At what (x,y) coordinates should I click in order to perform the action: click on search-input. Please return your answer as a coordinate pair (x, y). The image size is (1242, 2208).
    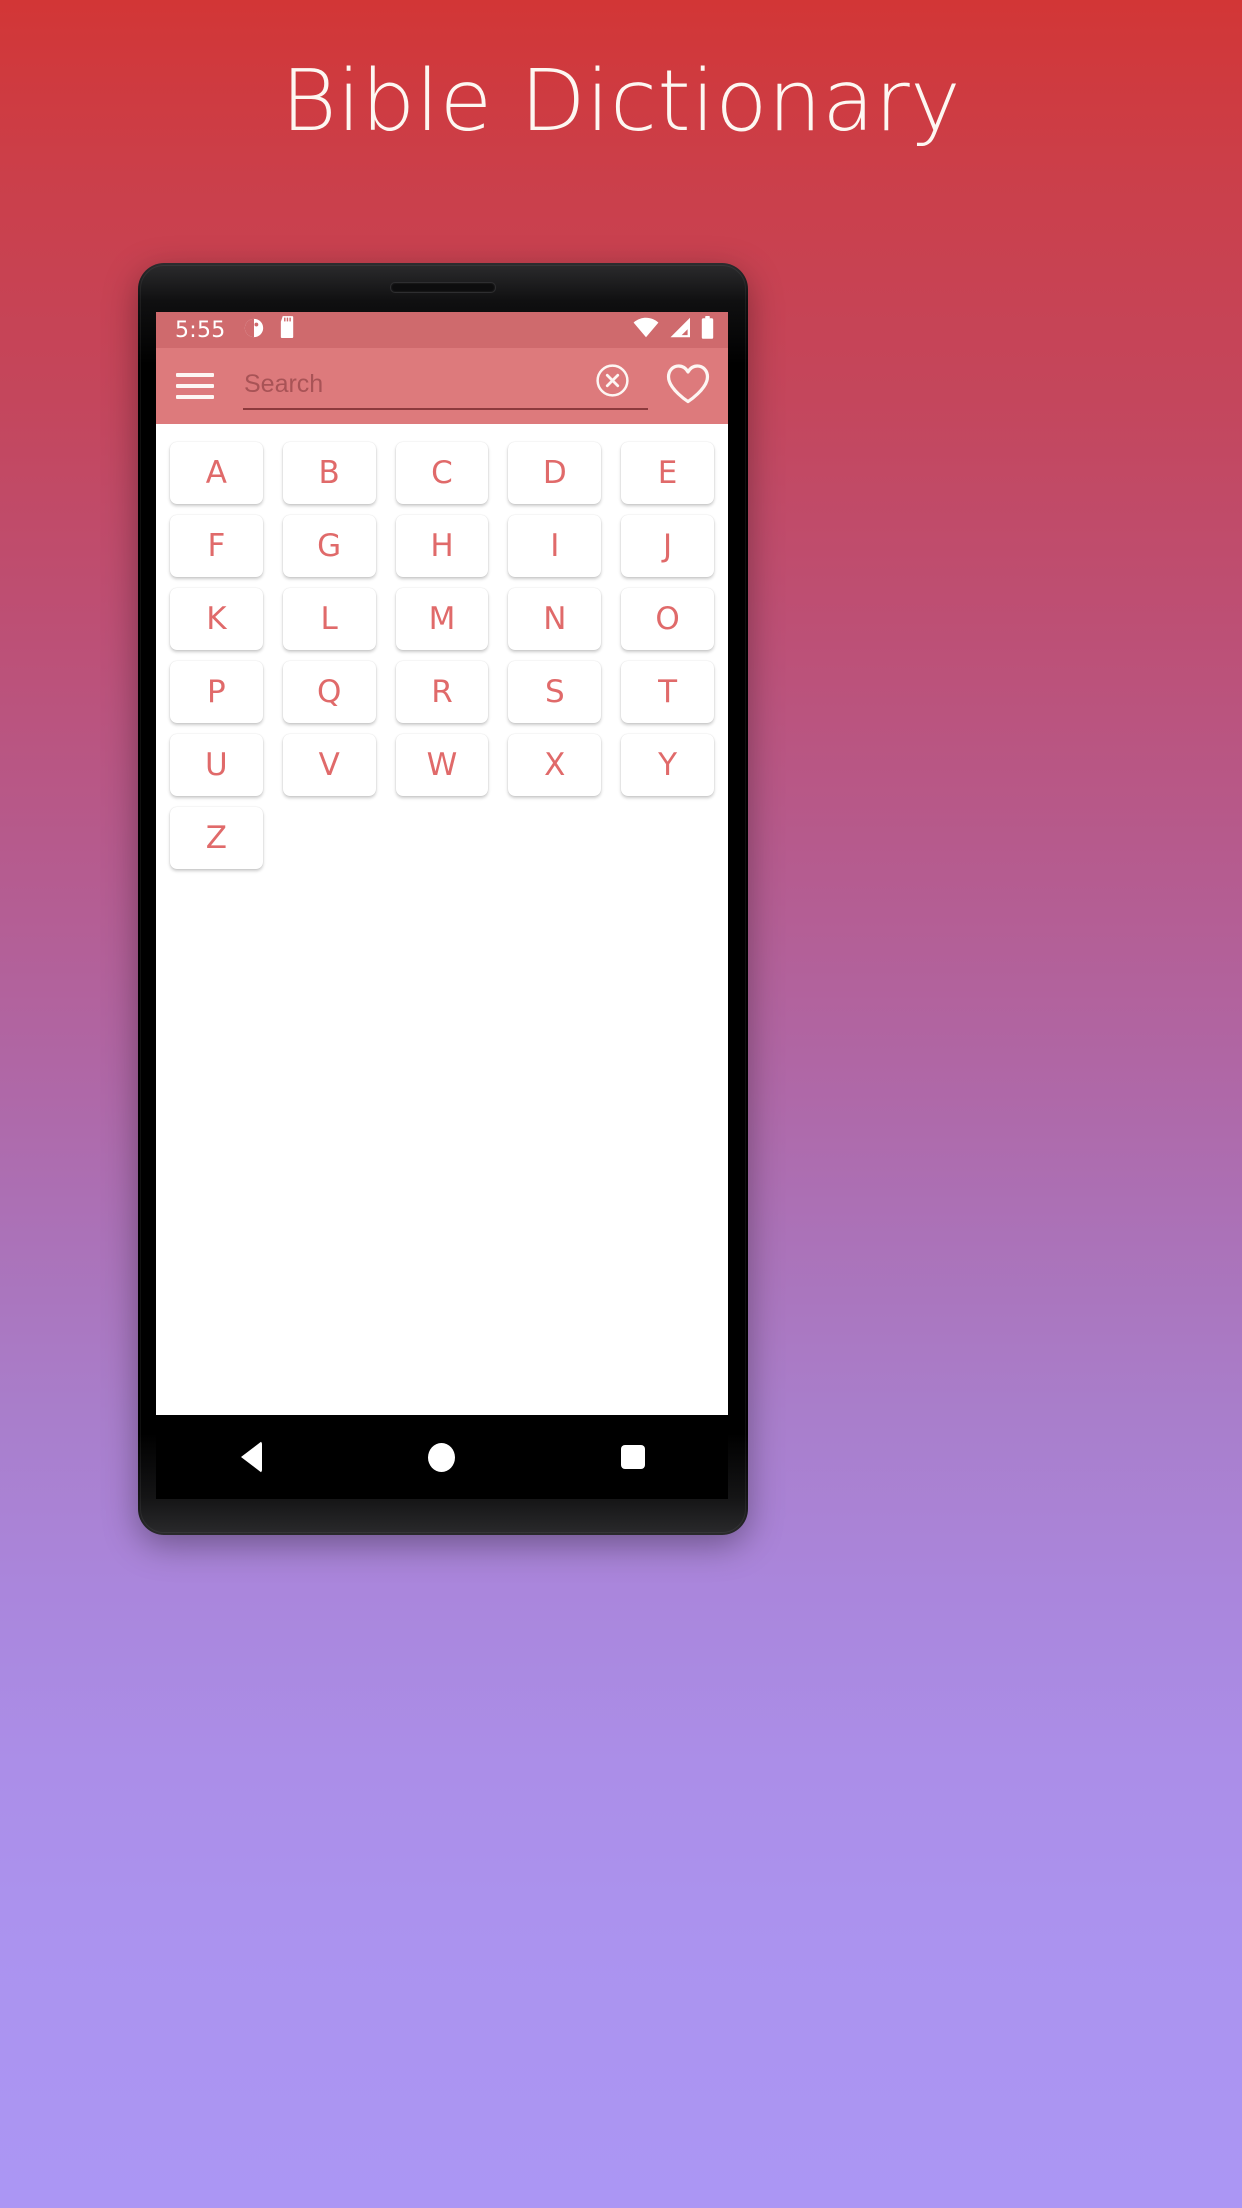
    Looking at the image, I should click on (445, 386).